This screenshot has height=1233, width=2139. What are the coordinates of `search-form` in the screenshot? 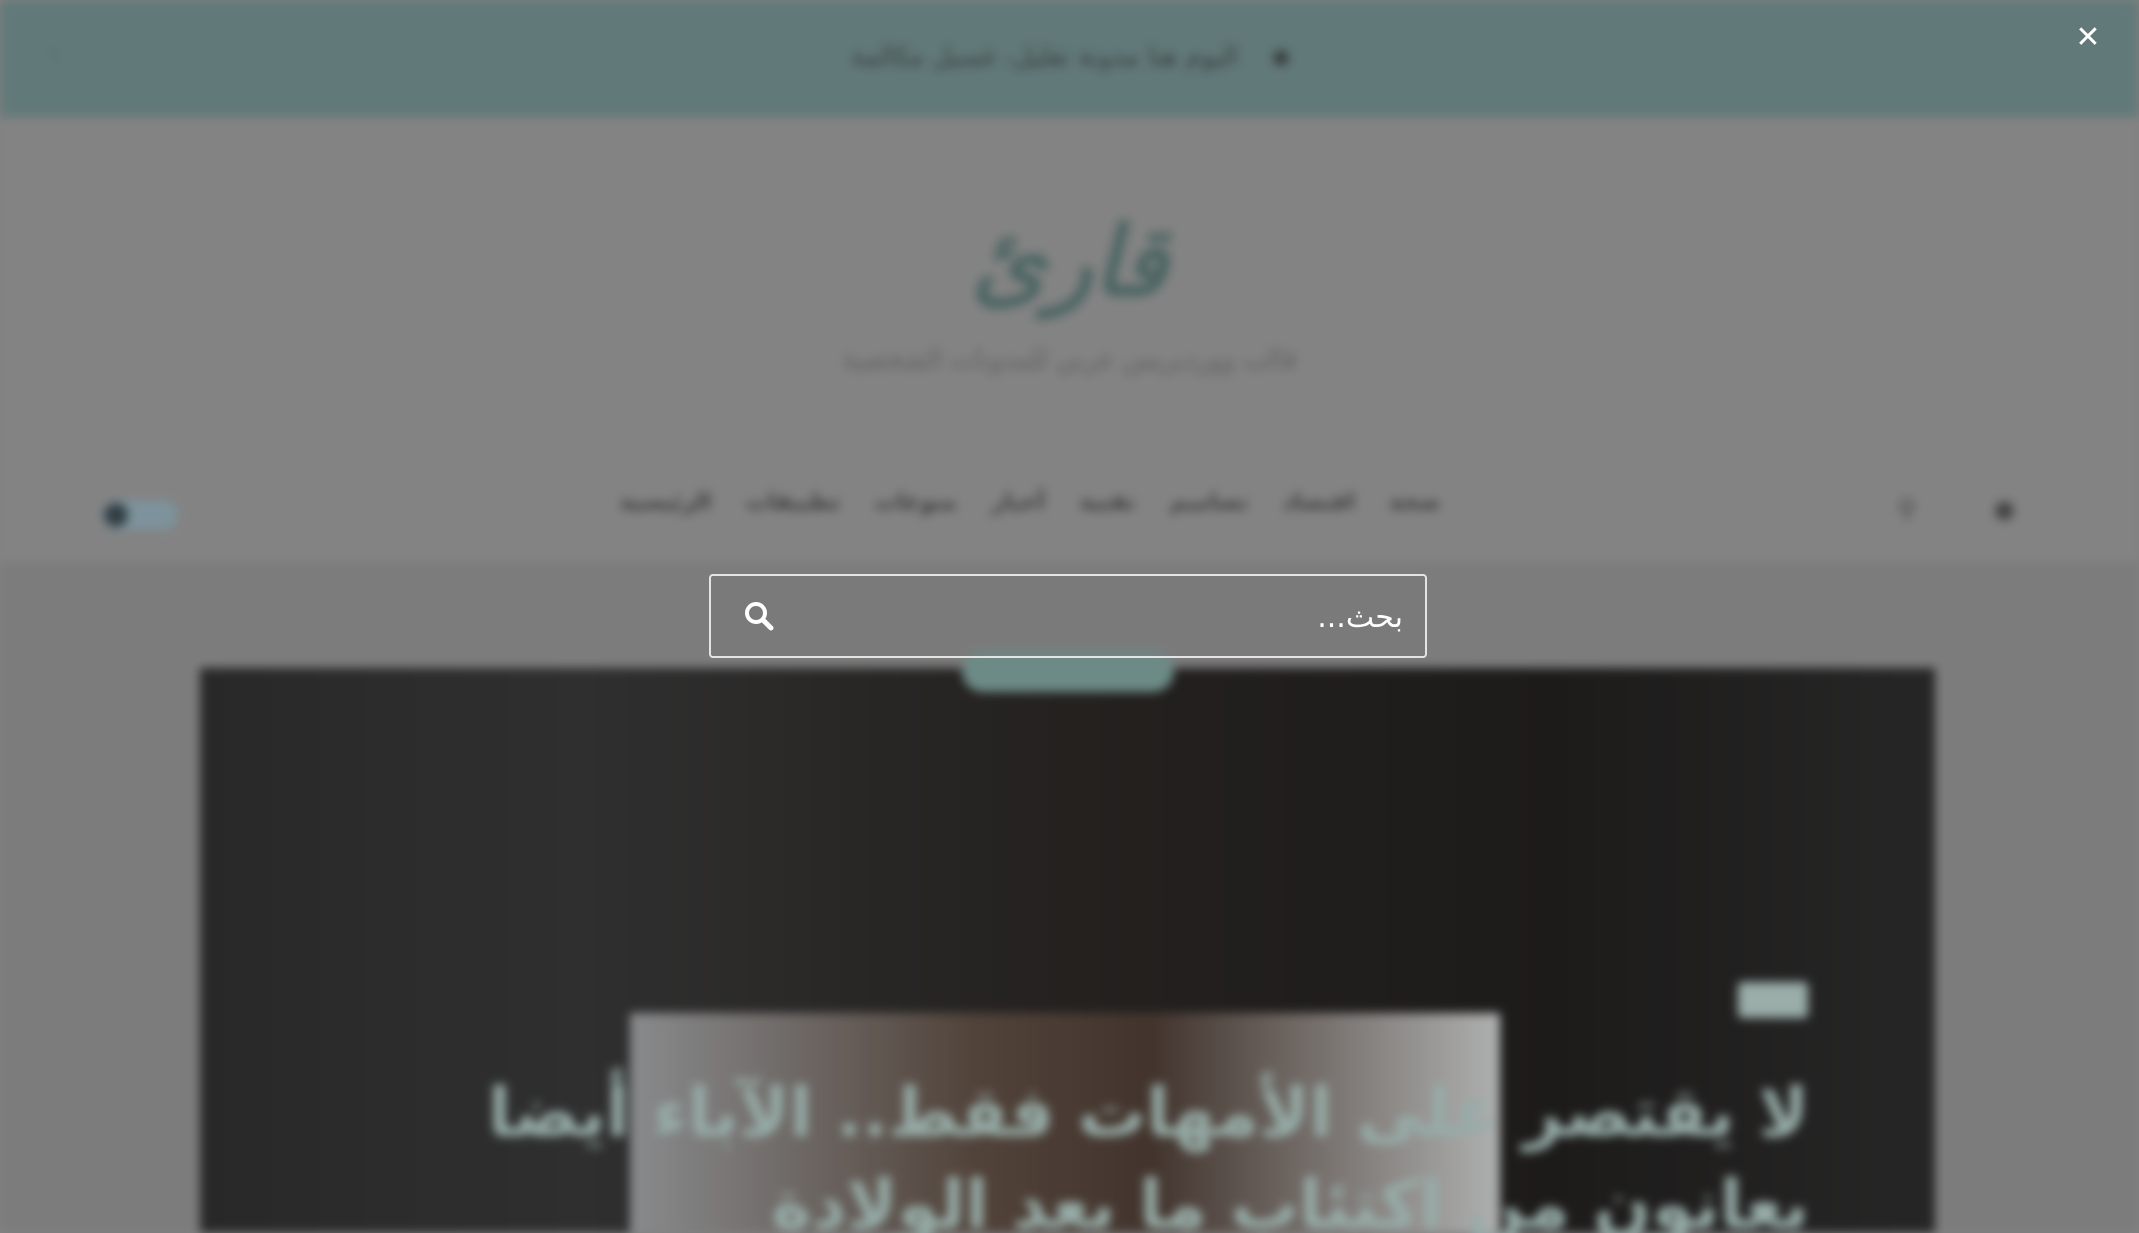 It's located at (1068, 616).